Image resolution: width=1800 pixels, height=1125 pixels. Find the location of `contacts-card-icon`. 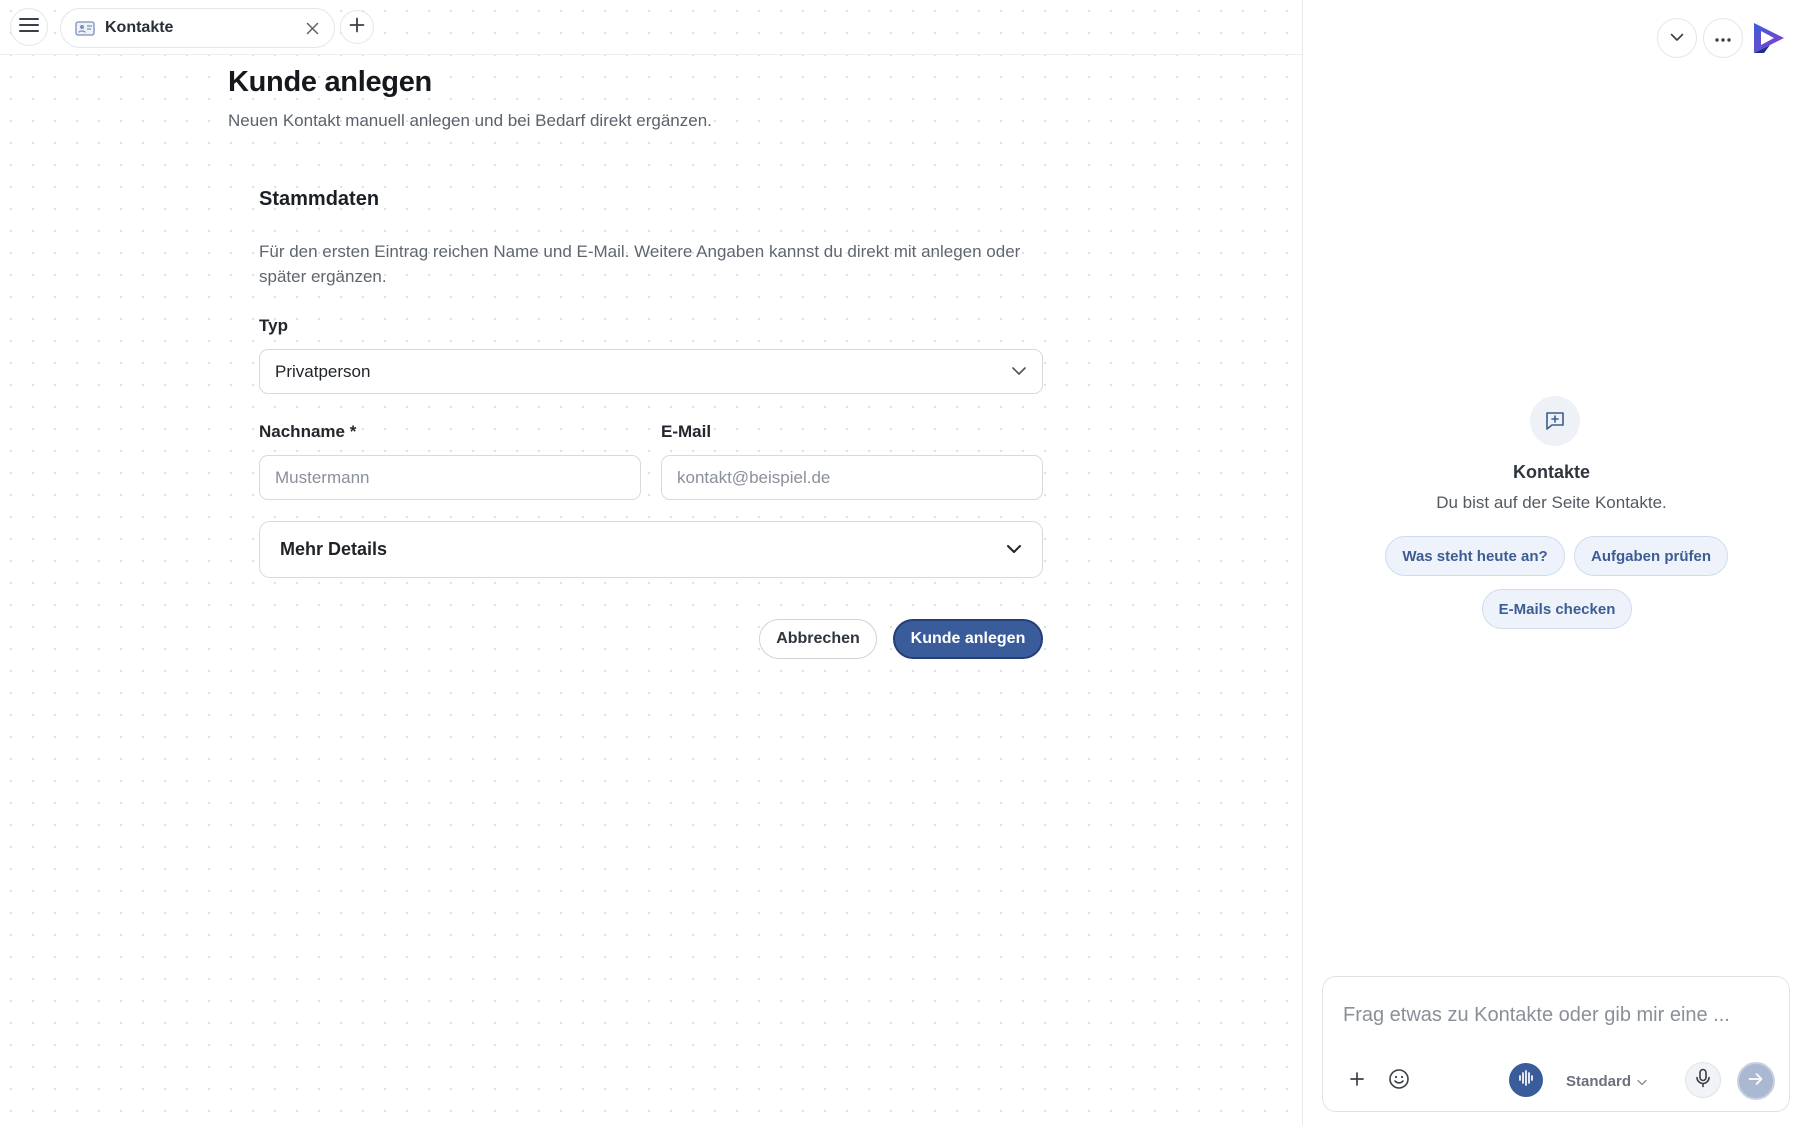

contacts-card-icon is located at coordinates (85, 28).